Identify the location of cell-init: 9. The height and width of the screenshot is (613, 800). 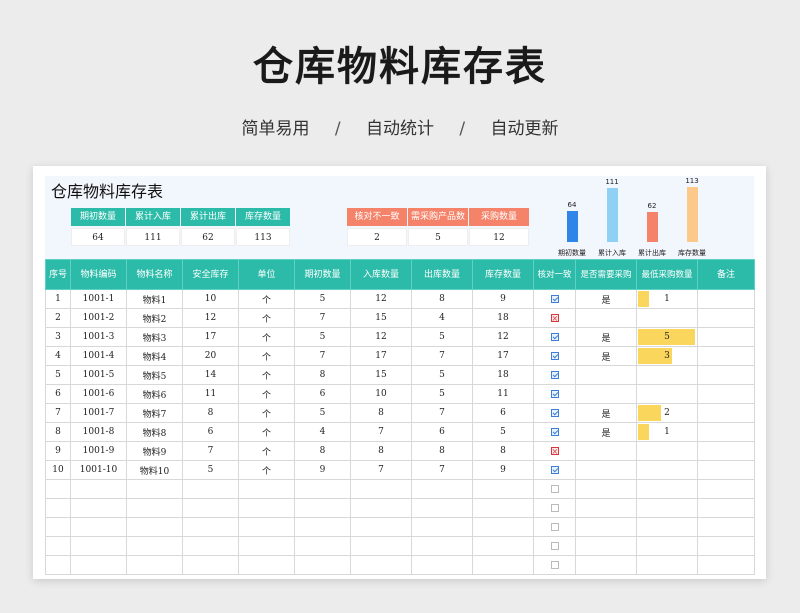
(322, 470).